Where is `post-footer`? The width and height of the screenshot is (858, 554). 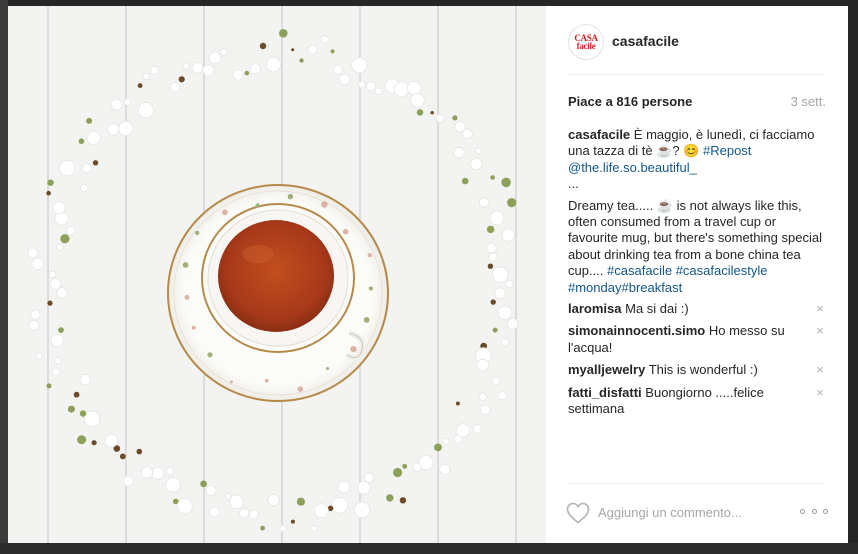 post-footer is located at coordinates (697, 513).